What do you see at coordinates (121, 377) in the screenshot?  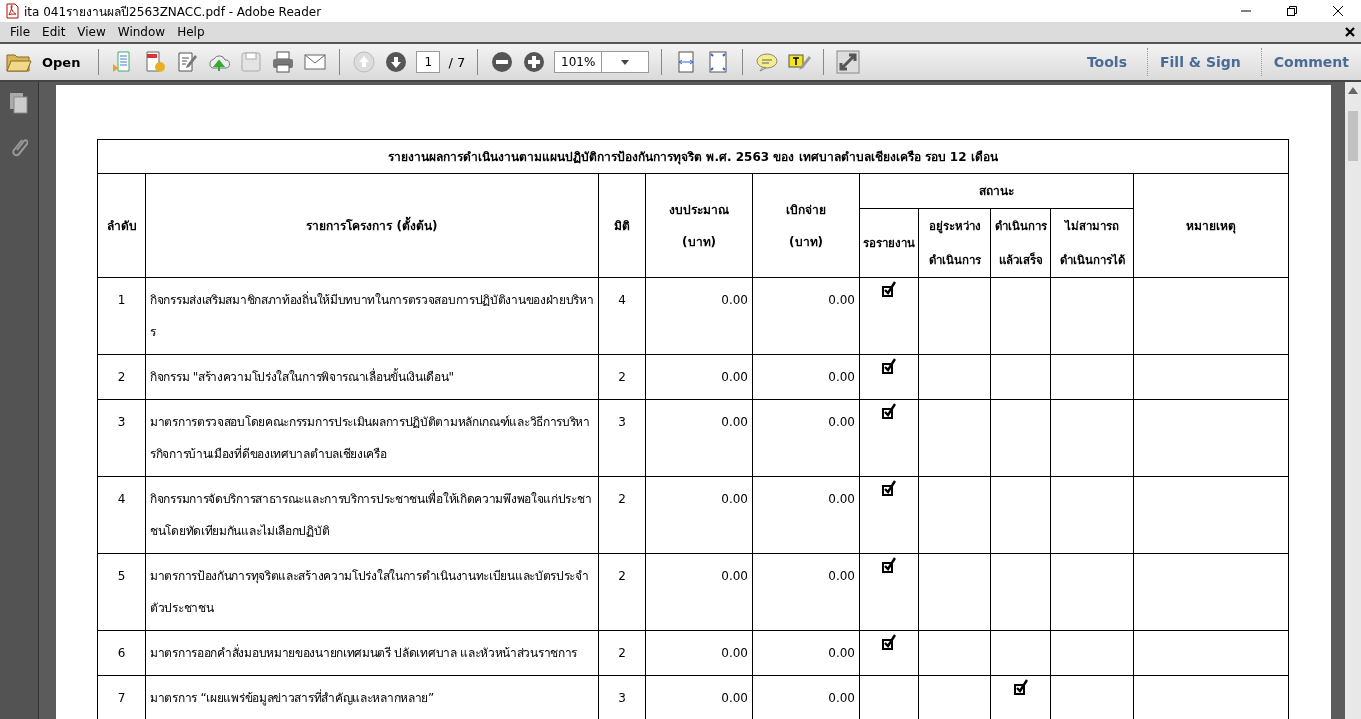 I see `row-number: 2` at bounding box center [121, 377].